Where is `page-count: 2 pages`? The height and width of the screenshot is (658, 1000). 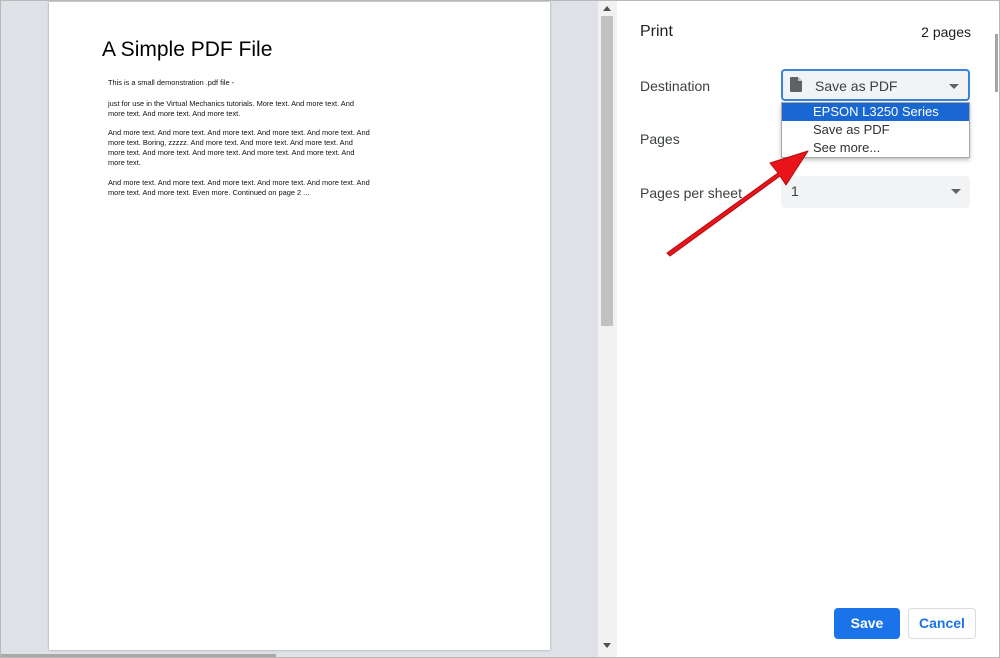
page-count: 2 pages is located at coordinates (946, 32).